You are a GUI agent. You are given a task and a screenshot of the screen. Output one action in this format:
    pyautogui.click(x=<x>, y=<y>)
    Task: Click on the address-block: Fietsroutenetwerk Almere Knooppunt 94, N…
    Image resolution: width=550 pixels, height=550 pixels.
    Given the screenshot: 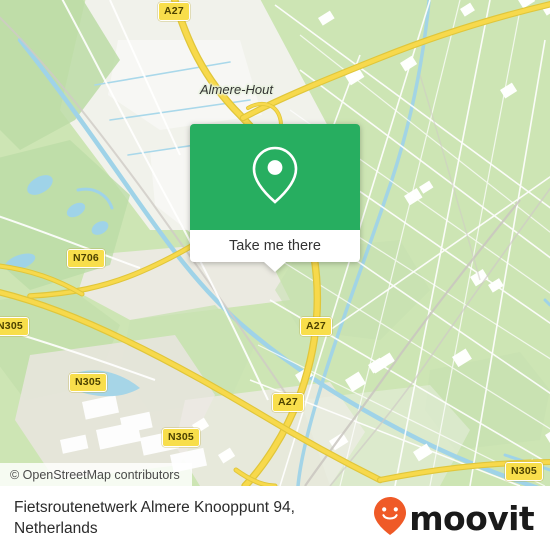 What is the action you would take?
    pyautogui.click(x=154, y=518)
    